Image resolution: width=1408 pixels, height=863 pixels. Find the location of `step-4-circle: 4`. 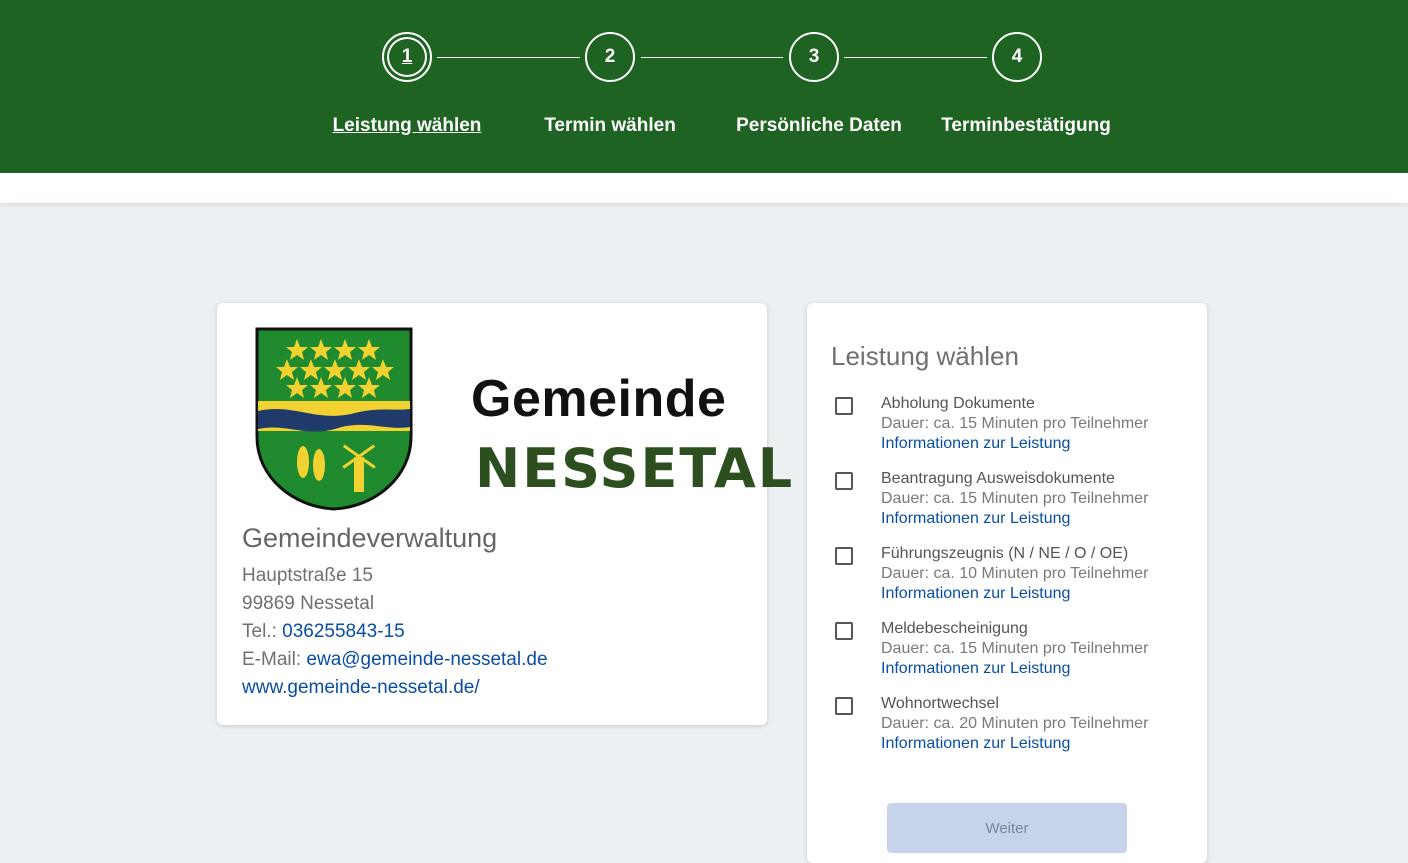

step-4-circle: 4 is located at coordinates (1017, 57).